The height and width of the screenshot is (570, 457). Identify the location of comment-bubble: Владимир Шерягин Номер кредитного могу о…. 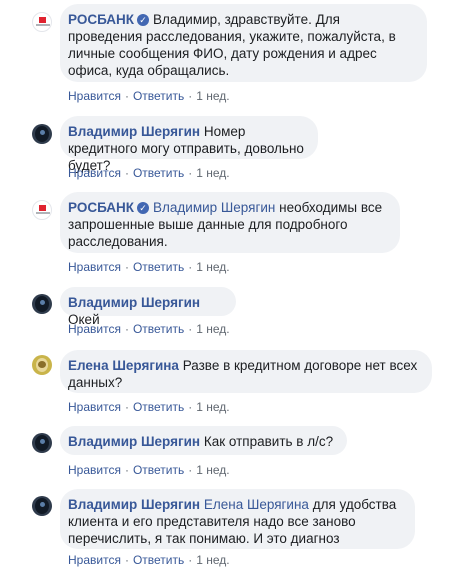
(189, 144).